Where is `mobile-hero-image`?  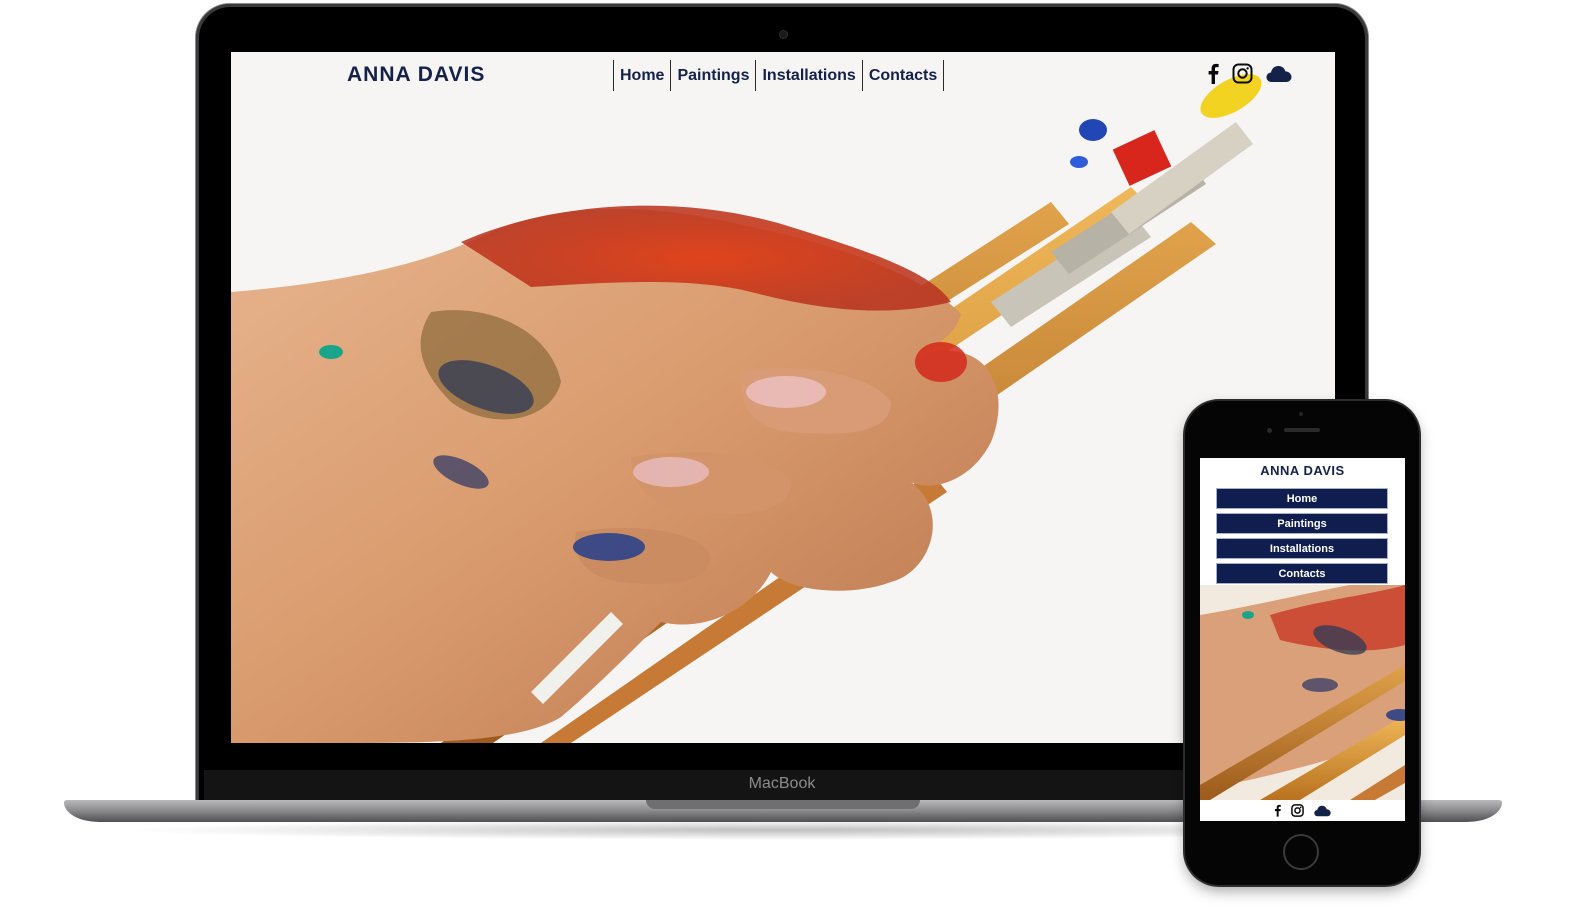 mobile-hero-image is located at coordinates (1302, 692).